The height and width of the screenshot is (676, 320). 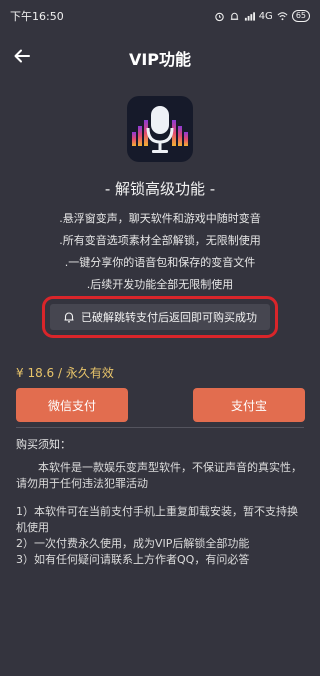 I want to click on alipay-button: 支付宝, so click(x=249, y=405).